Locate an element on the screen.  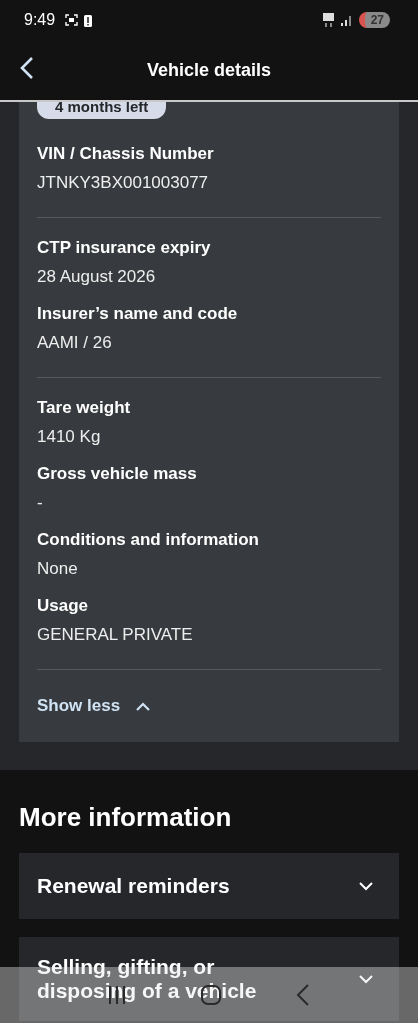
field-label: VIN / Chassis Number is located at coordinates (126, 154).